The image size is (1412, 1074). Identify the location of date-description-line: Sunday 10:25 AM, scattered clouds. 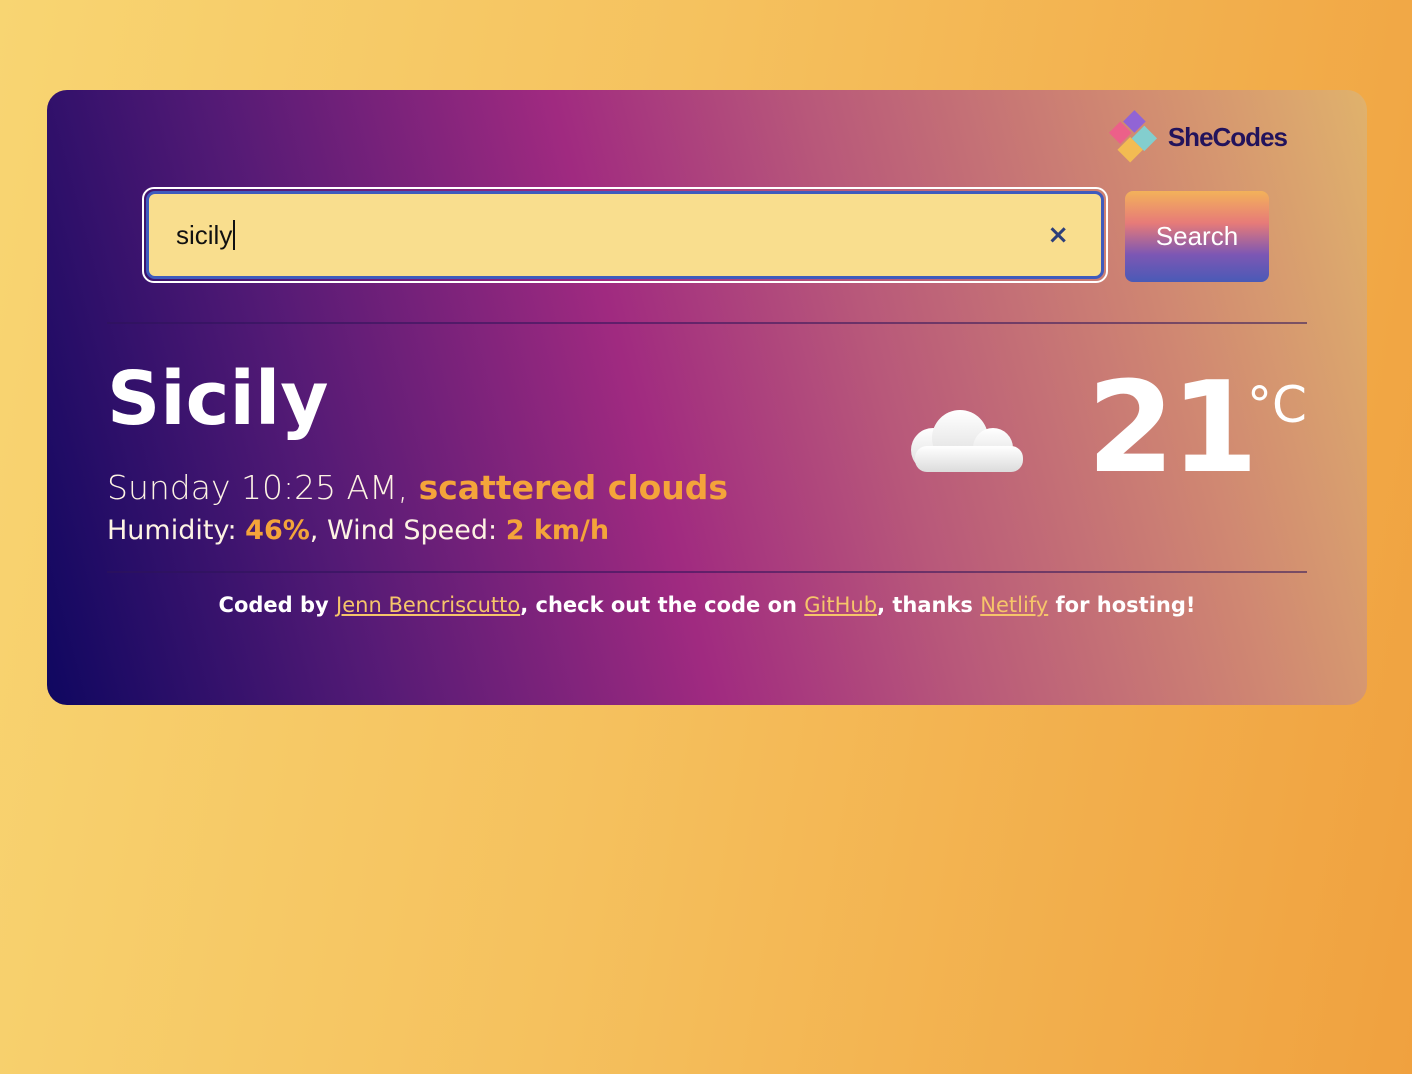
(417, 487).